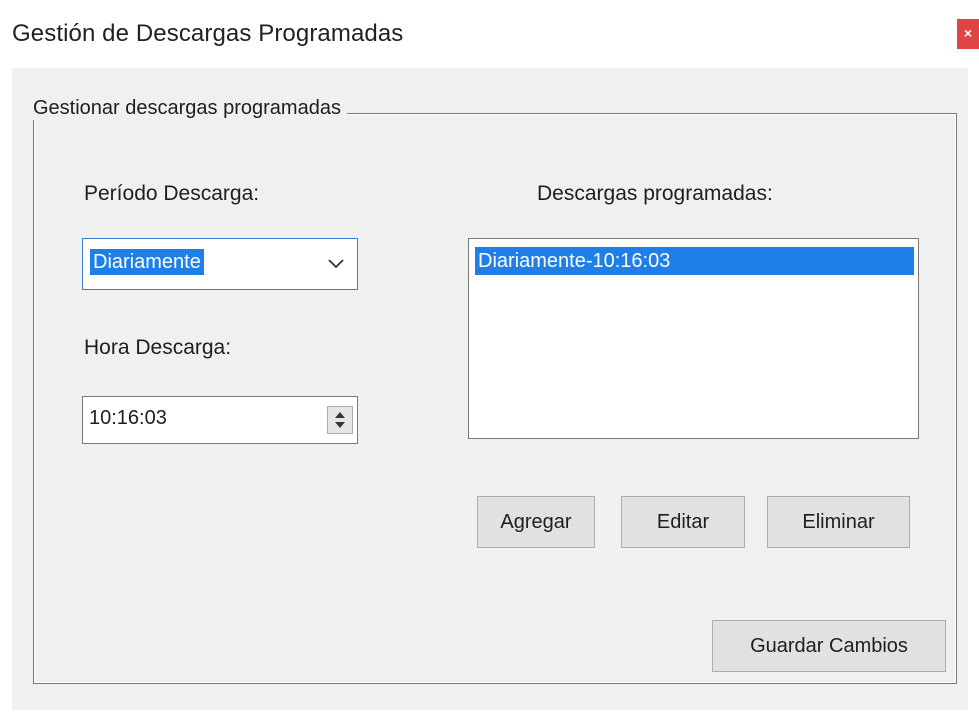  I want to click on add-button: Agregar, so click(536, 522).